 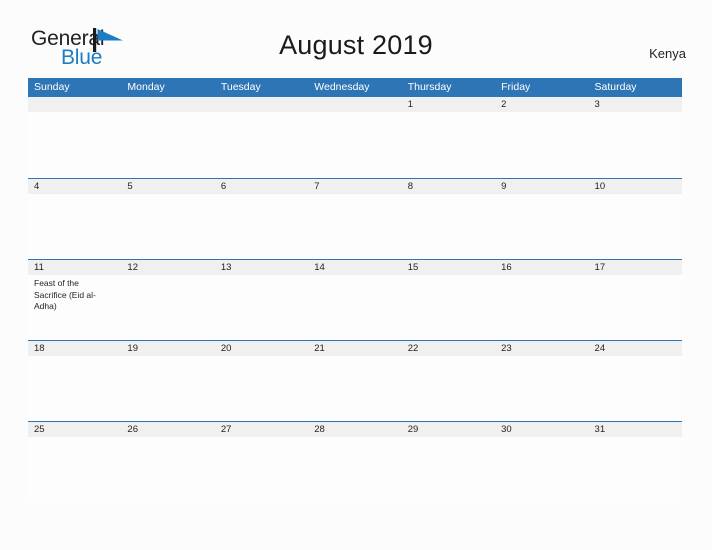 I want to click on day-number-27: 27, so click(x=261, y=429).